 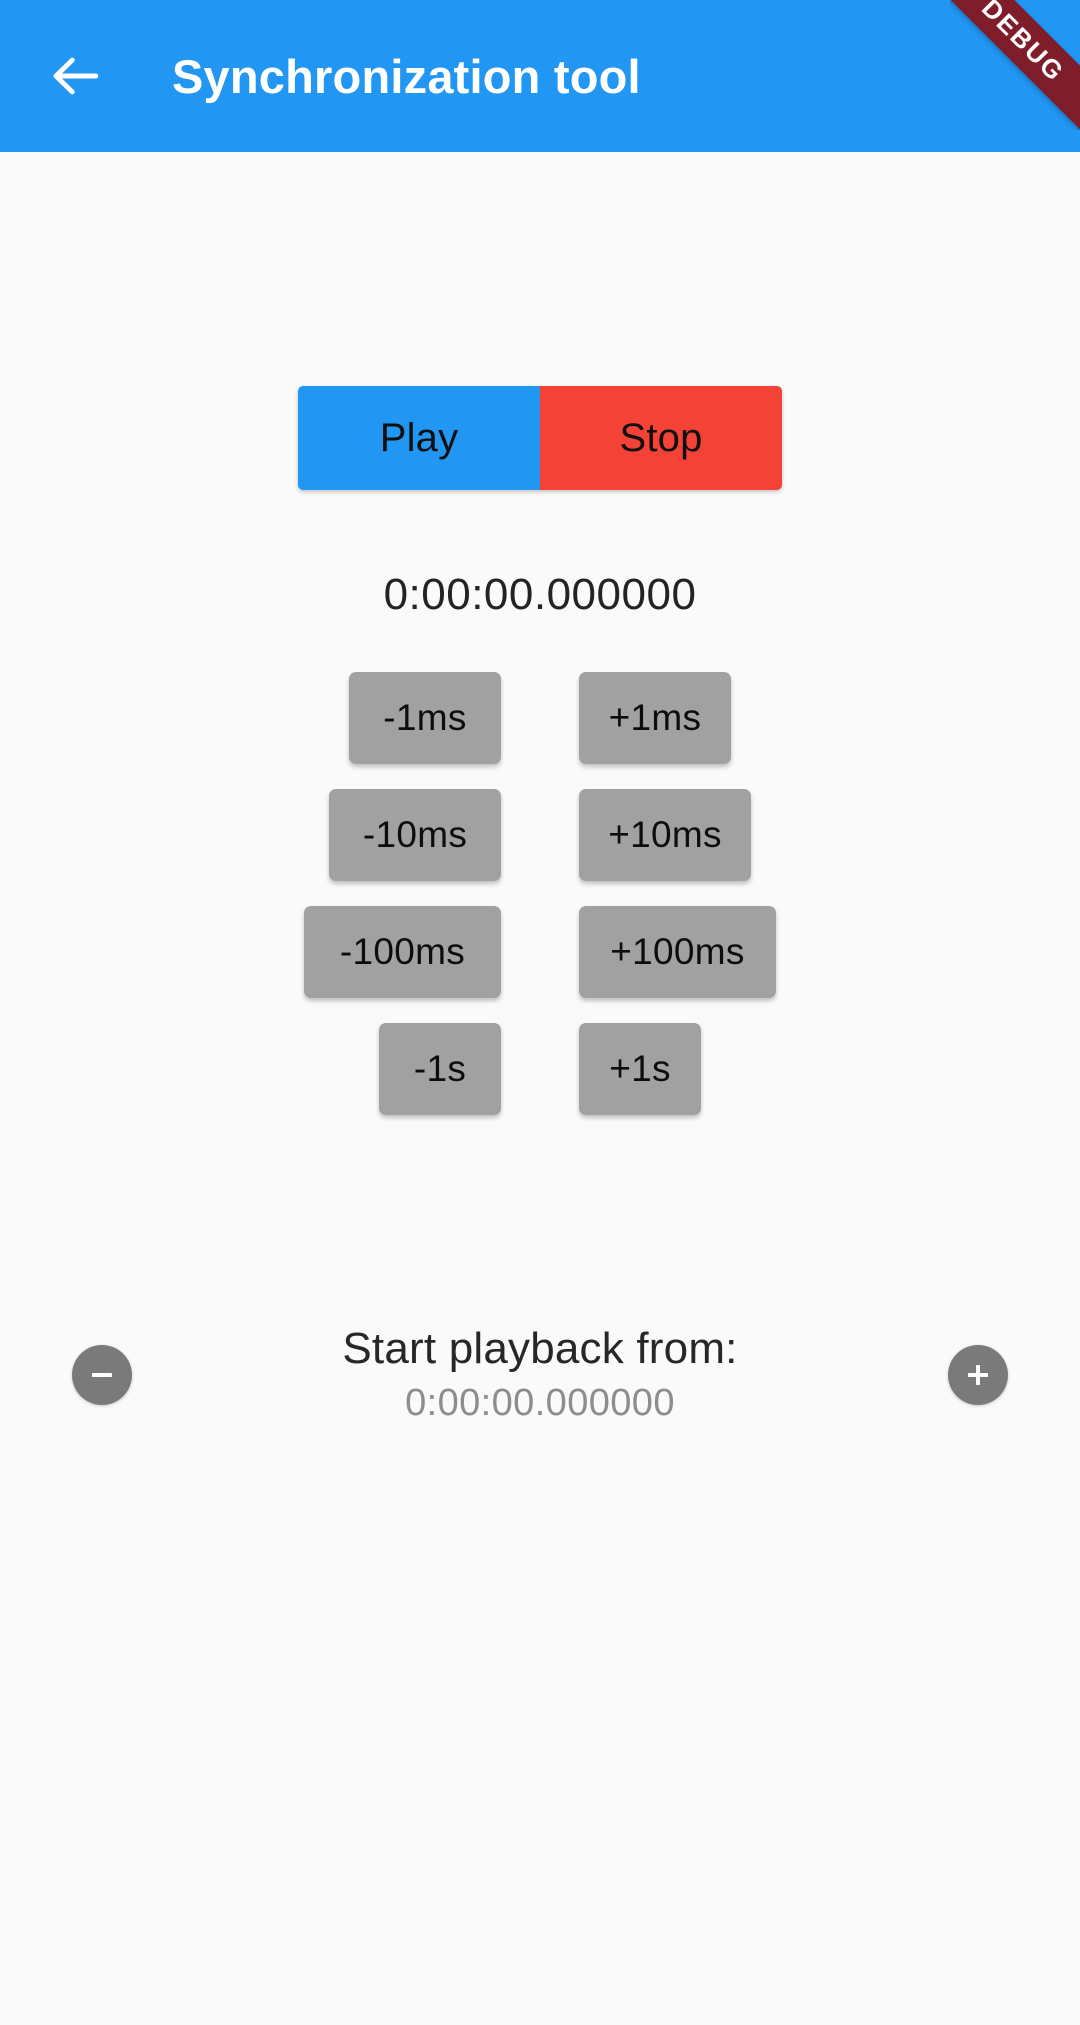 What do you see at coordinates (661, 438) in the screenshot?
I see `stop-button: Stop` at bounding box center [661, 438].